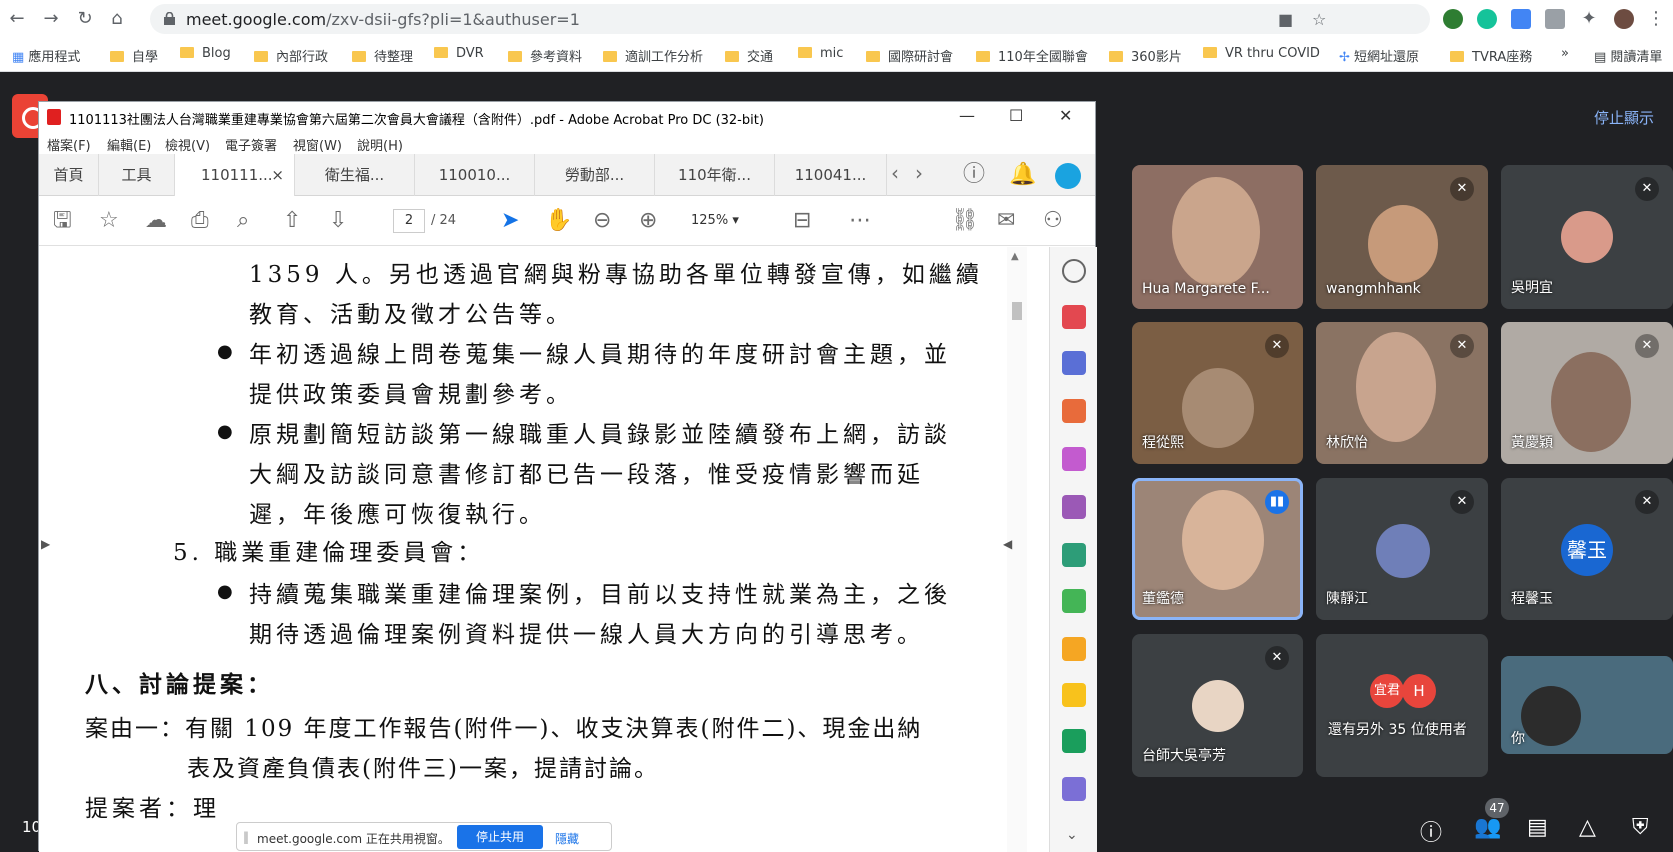 Image resolution: width=1673 pixels, height=852 pixels. I want to click on participant-tile: ✕ 黃慶穎, so click(1587, 393).